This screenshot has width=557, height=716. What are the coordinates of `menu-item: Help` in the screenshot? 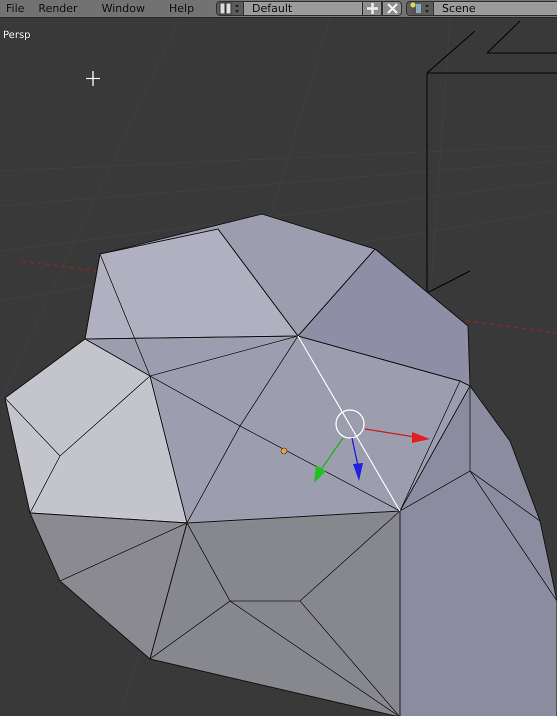 It's located at (182, 8).